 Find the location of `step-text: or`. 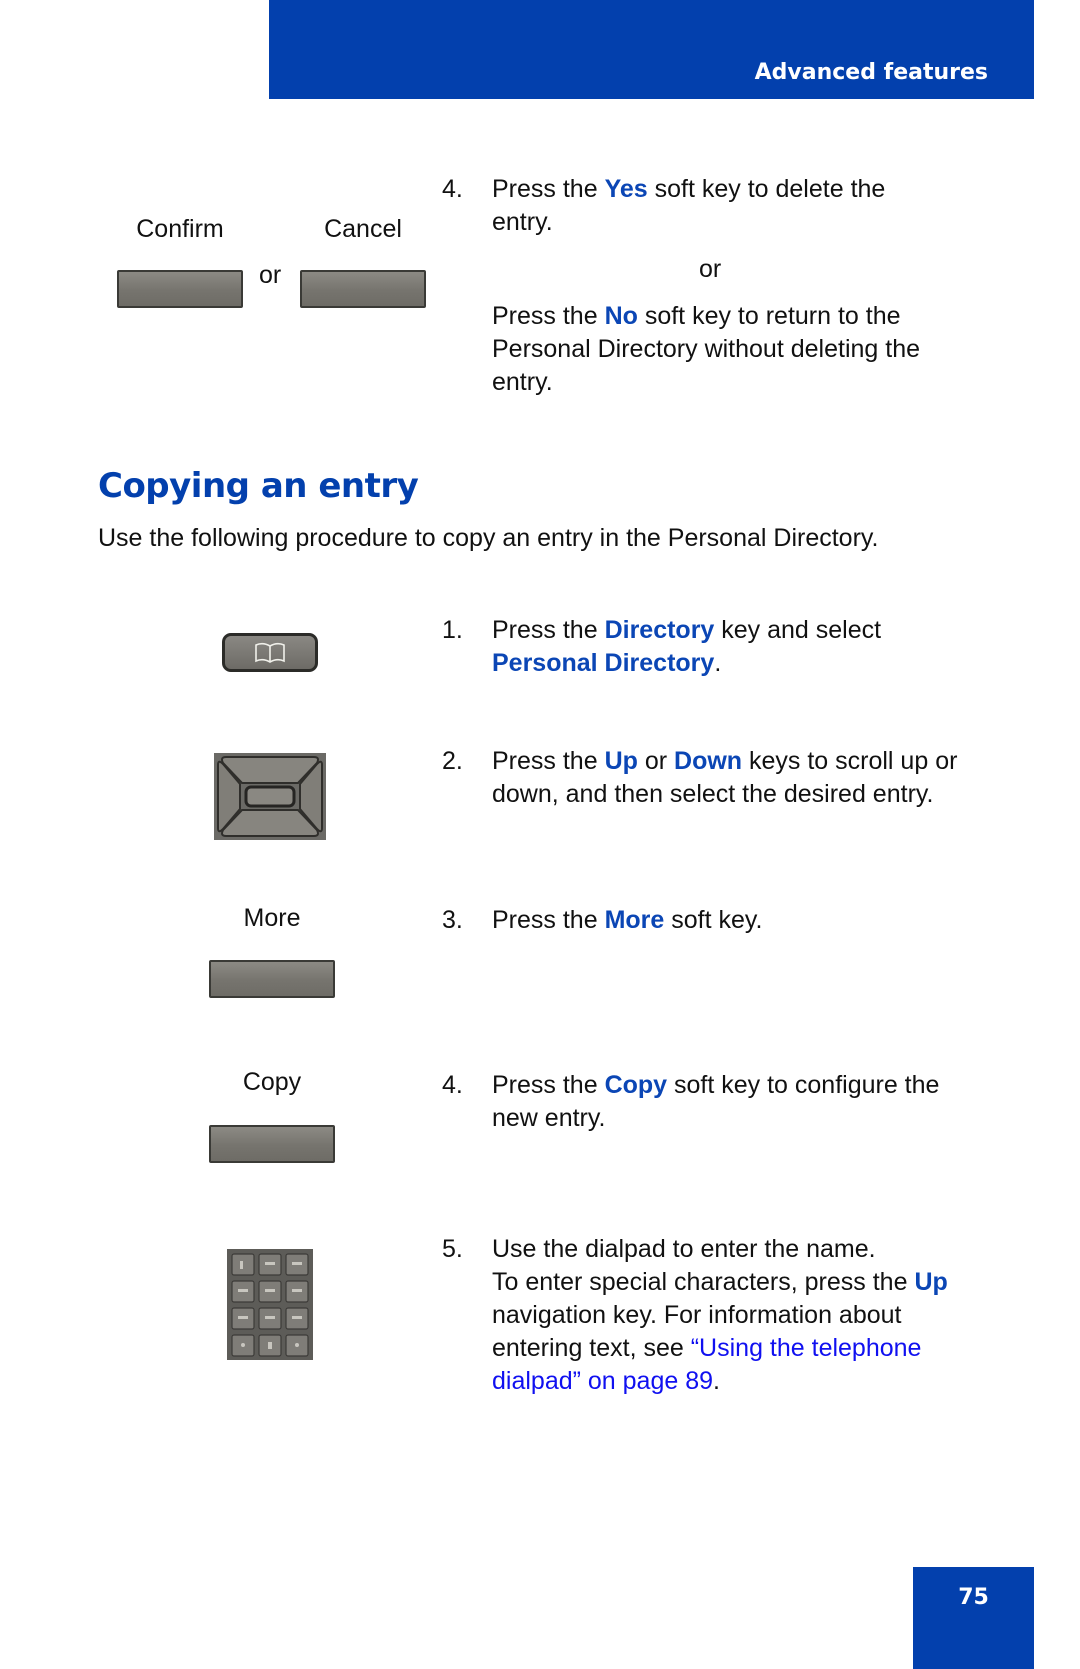

step-text: or is located at coordinates (656, 761).